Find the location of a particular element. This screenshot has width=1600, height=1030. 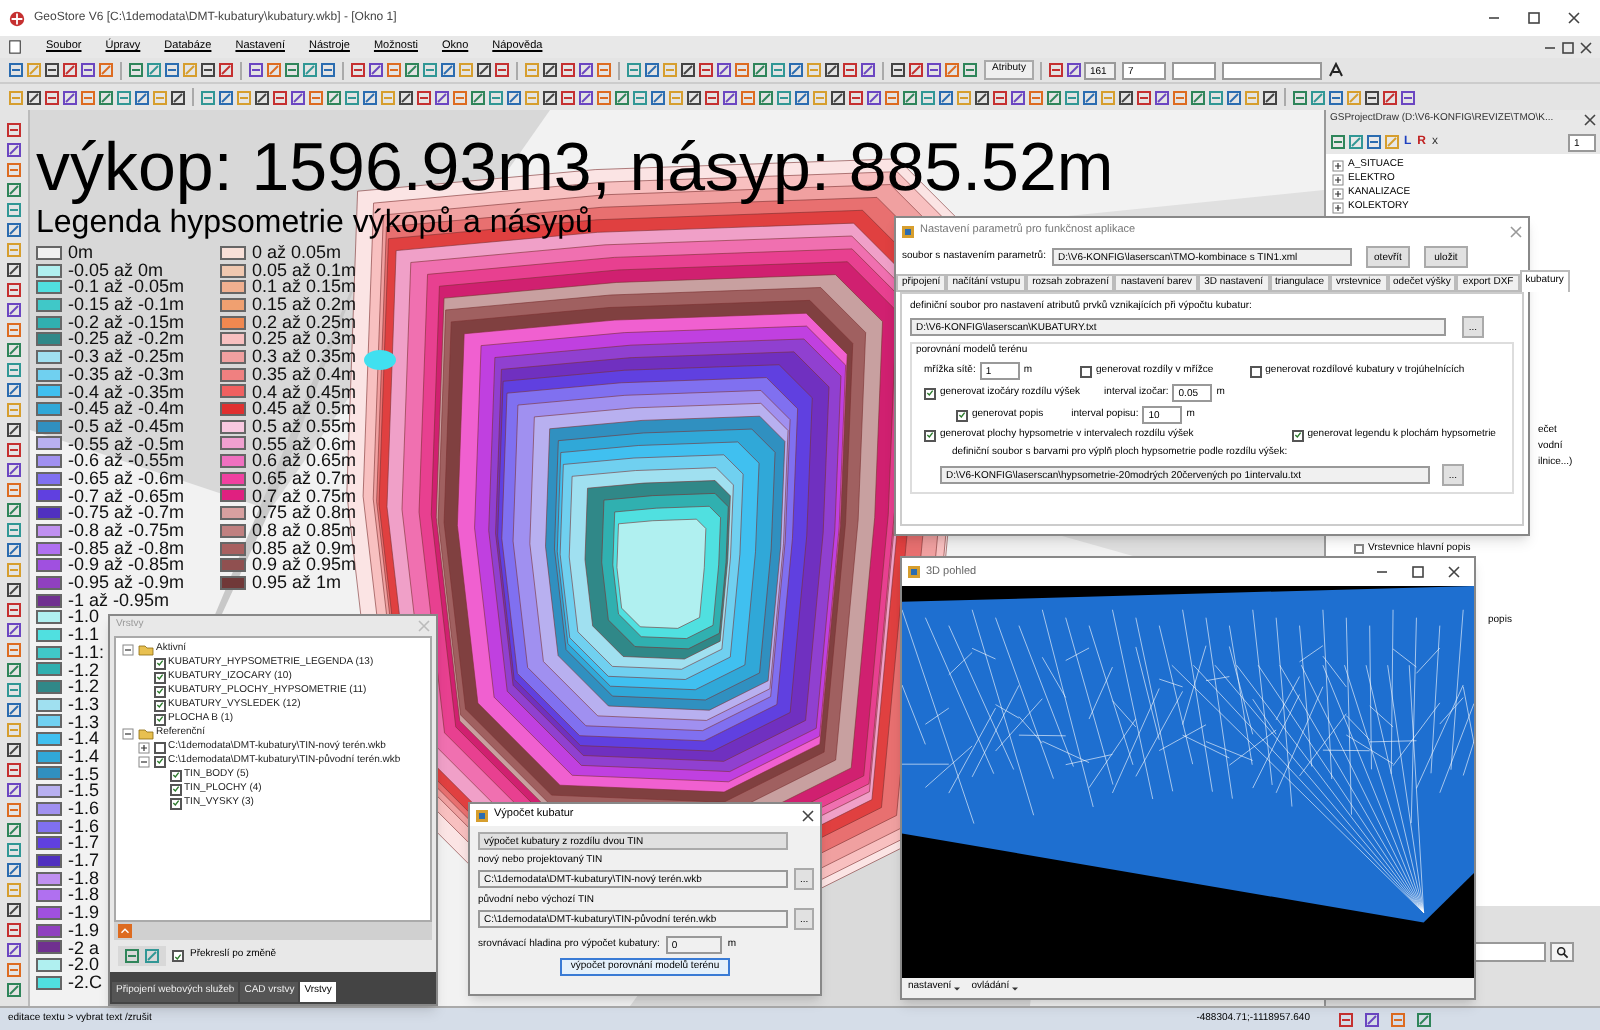

document-icon is located at coordinates (15, 47).